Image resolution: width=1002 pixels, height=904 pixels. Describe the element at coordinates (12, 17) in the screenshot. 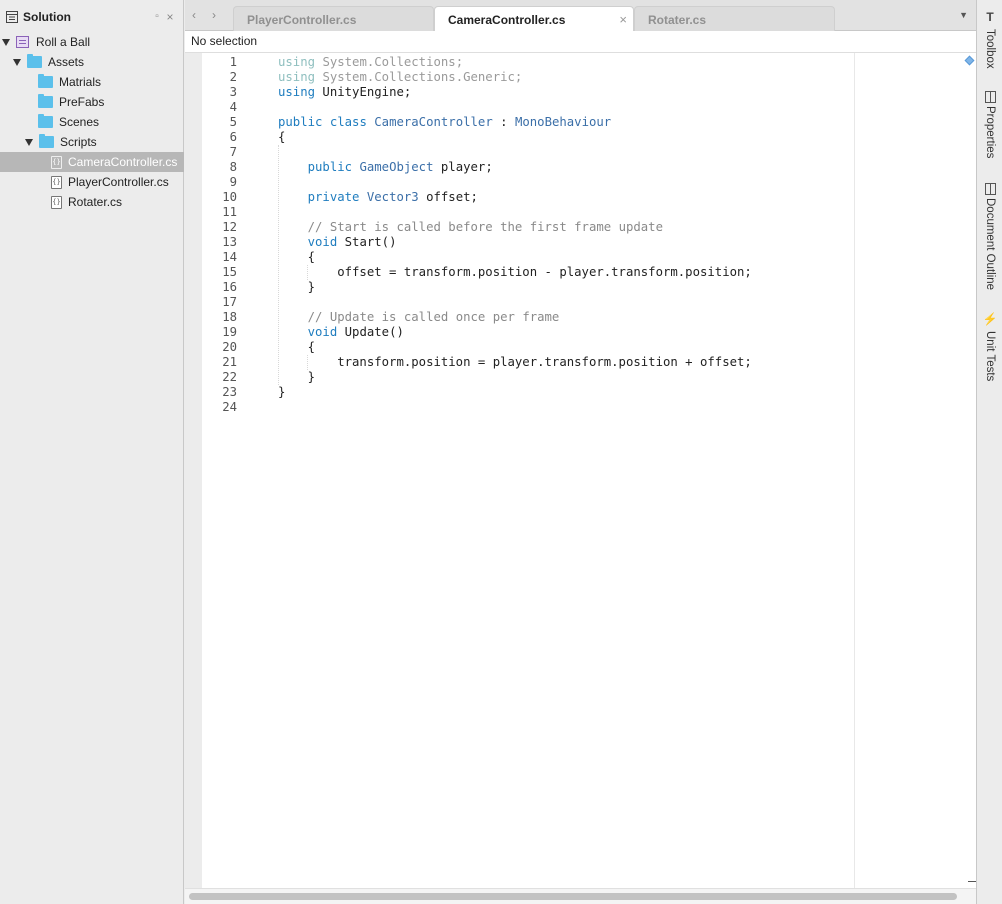

I see `solution-icon` at that location.